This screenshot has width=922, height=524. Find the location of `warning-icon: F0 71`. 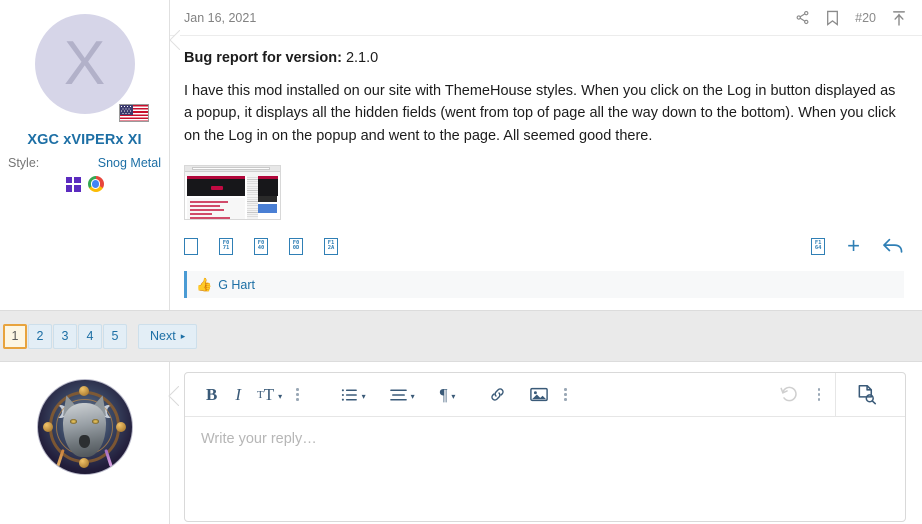

warning-icon: F0 71 is located at coordinates (226, 246).